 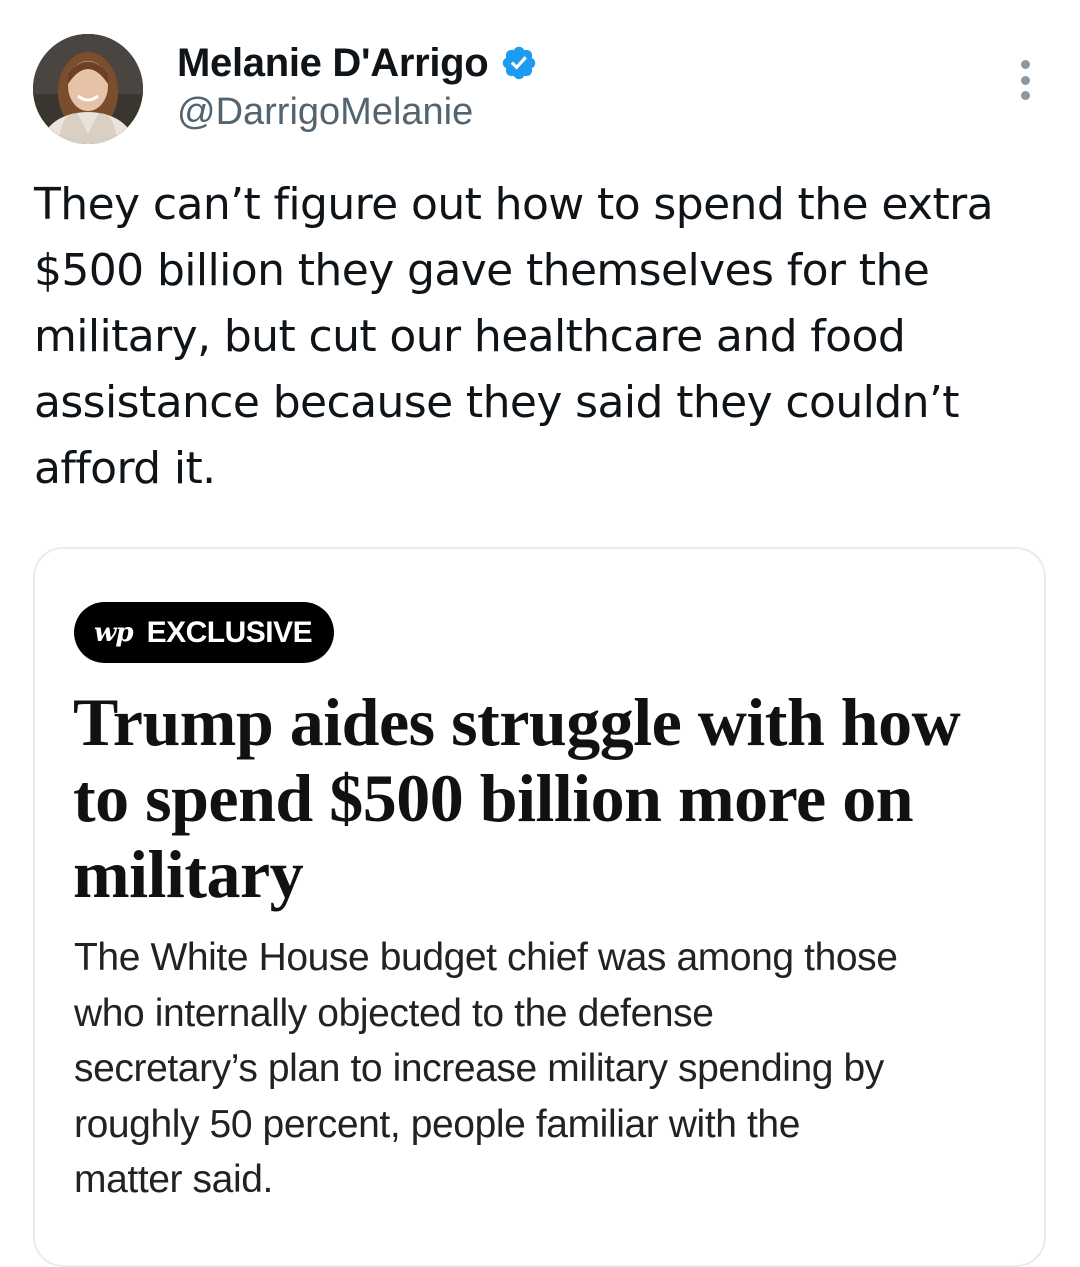 What do you see at coordinates (519, 63) in the screenshot?
I see `verified-badge-icon` at bounding box center [519, 63].